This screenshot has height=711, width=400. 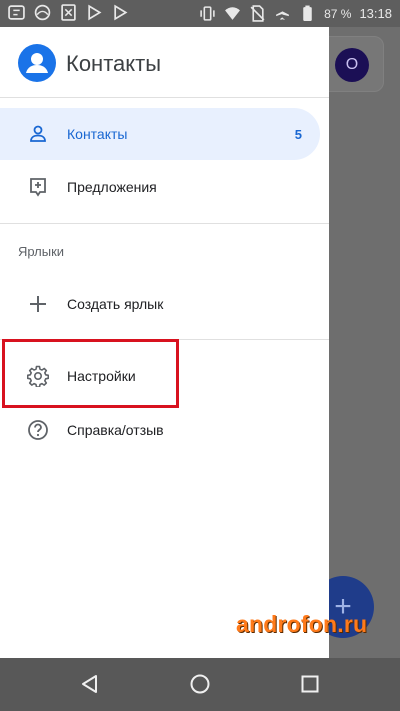 I want to click on labels-section-heading: Ярлыки, so click(x=41, y=251).